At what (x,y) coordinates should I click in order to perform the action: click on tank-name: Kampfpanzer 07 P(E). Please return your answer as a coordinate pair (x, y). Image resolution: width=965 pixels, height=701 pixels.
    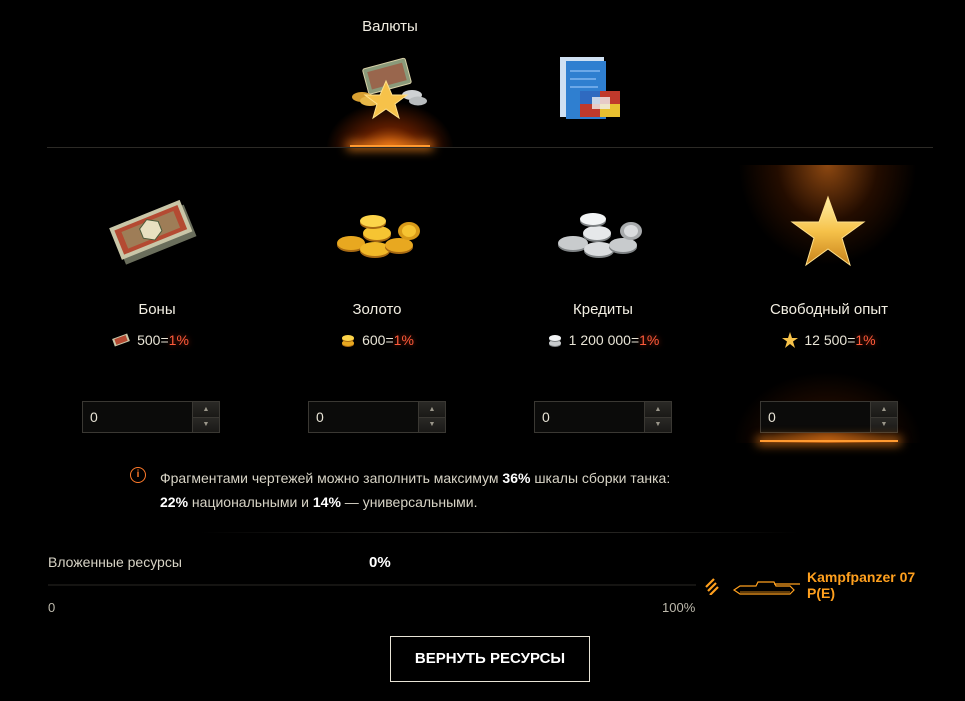
    Looking at the image, I should click on (861, 585).